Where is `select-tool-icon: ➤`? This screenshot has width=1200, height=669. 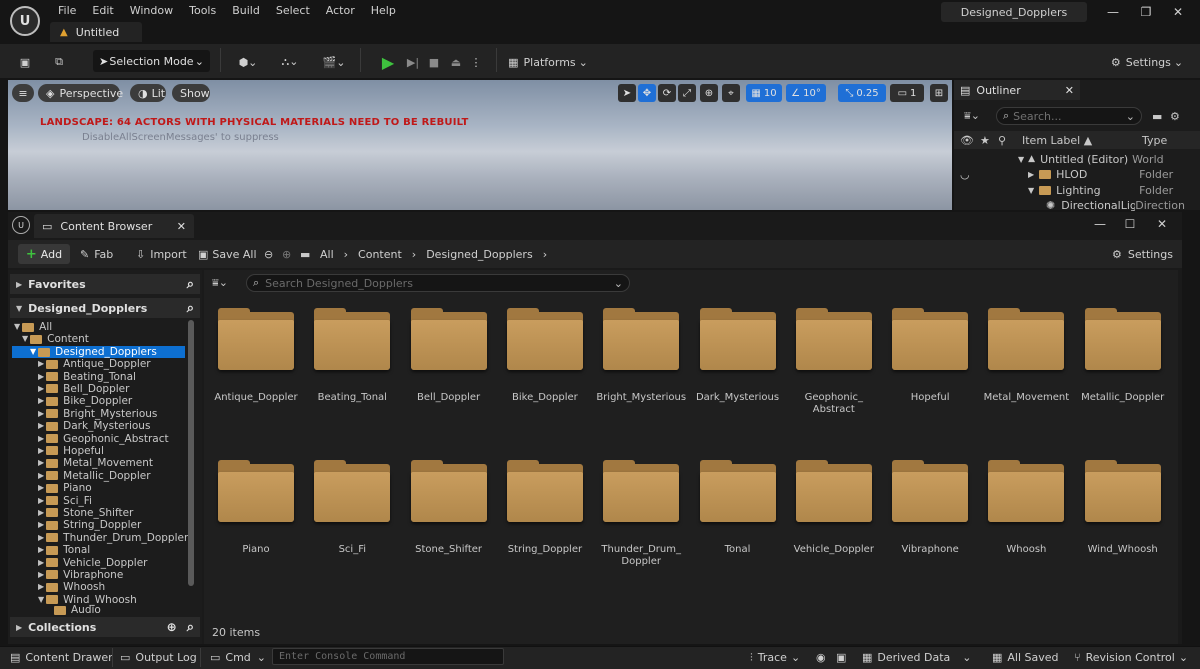
select-tool-icon: ➤ is located at coordinates (627, 93).